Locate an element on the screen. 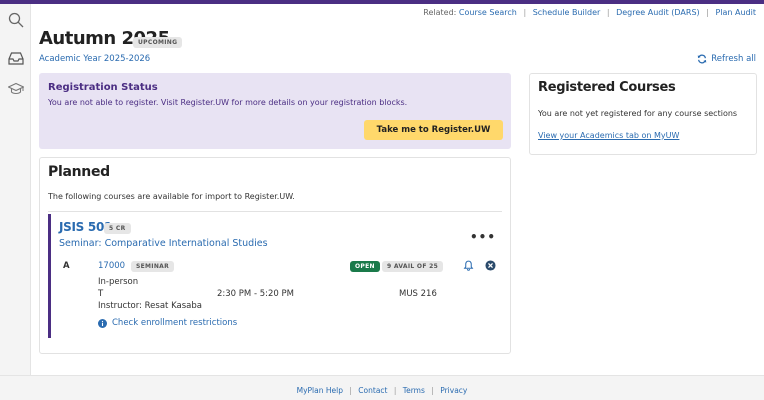 The image size is (764, 400). registered-courses-title: Registered Courses is located at coordinates (607, 87).